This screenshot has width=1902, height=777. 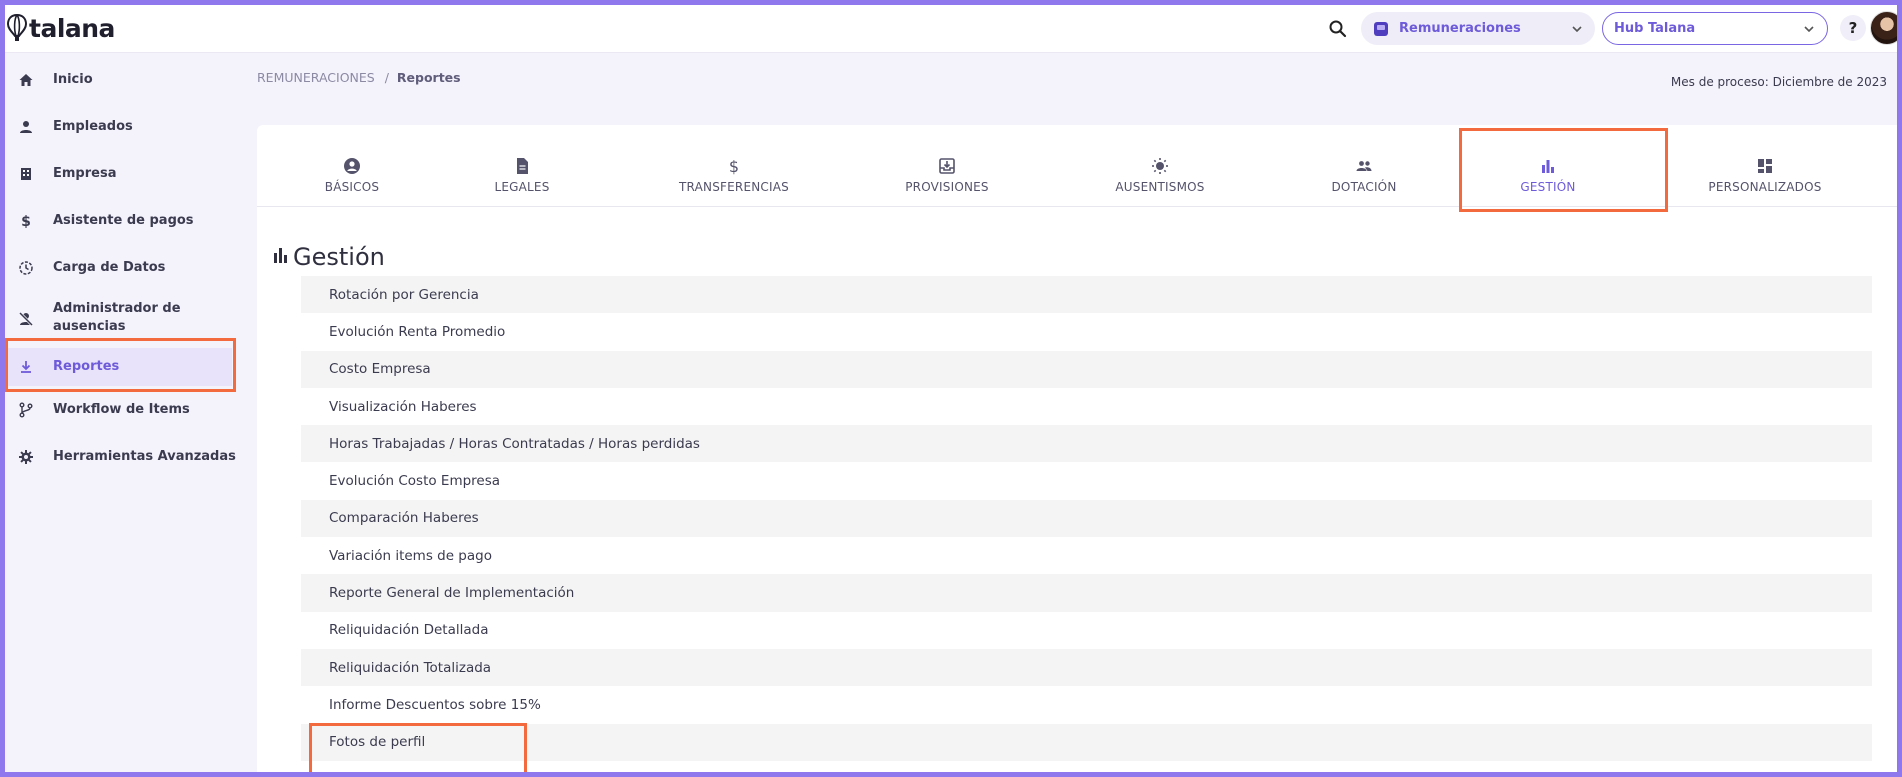 I want to click on document-icon, so click(x=522, y=166).